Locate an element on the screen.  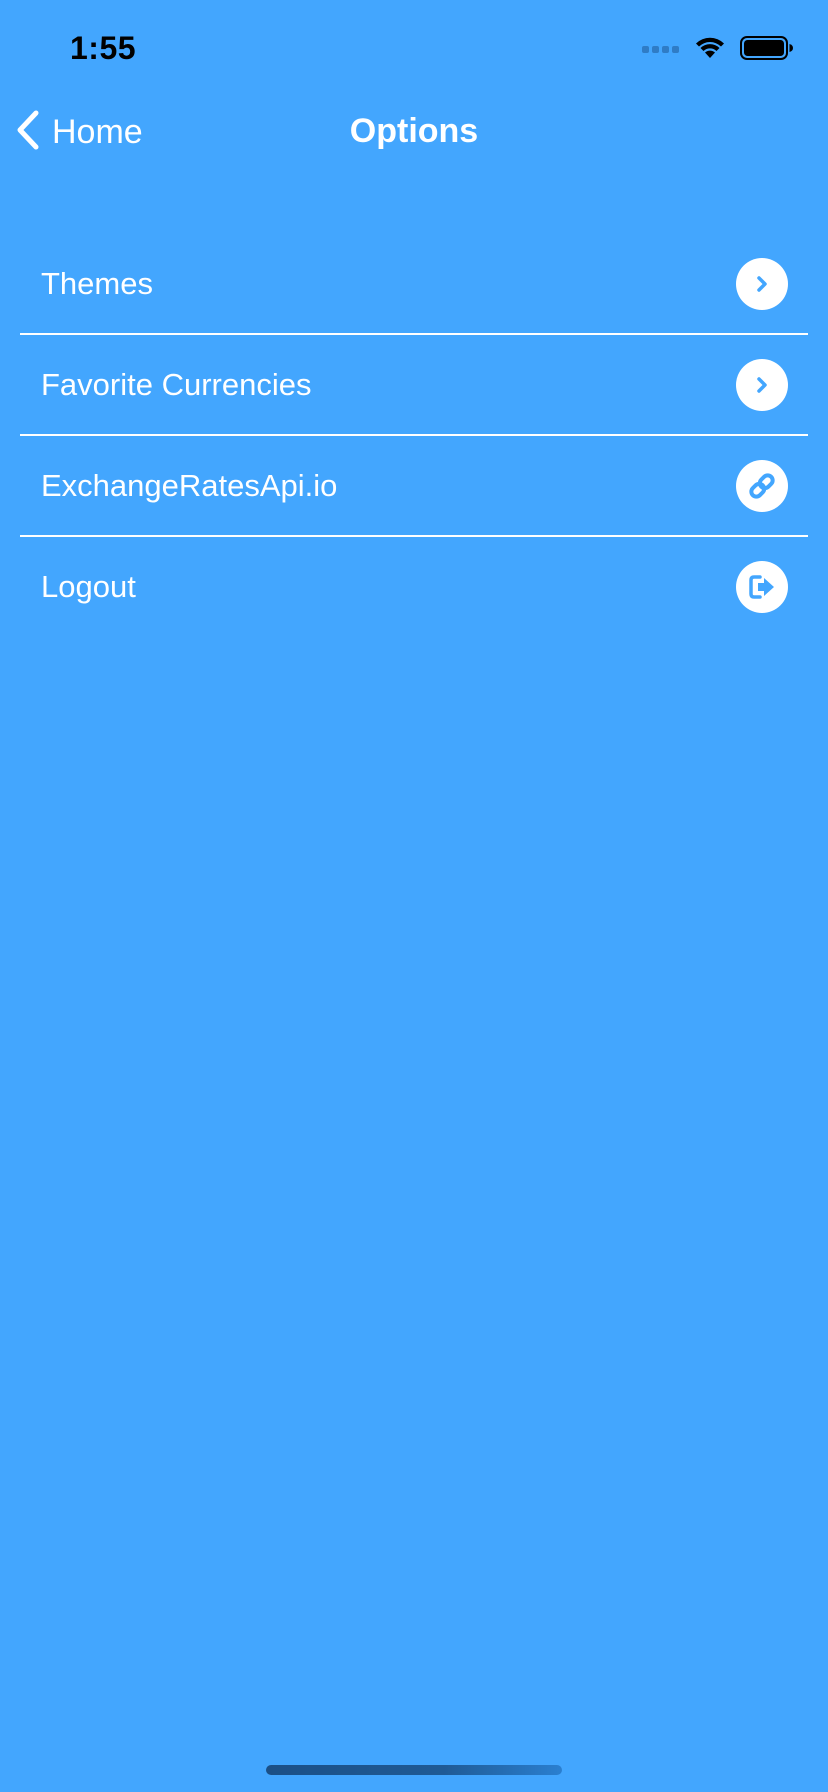
home-indicator is located at coordinates (414, 1770).